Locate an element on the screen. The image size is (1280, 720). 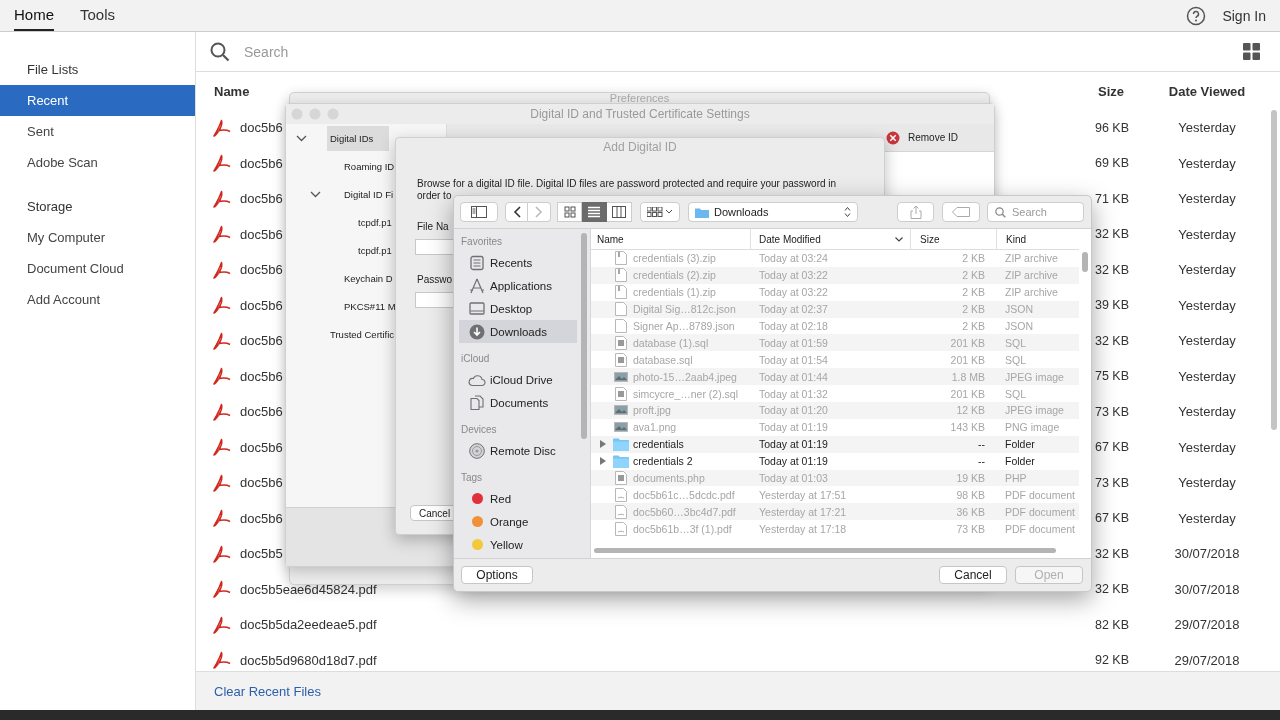
sidebar-heading: Tags is located at coordinates (472, 478).